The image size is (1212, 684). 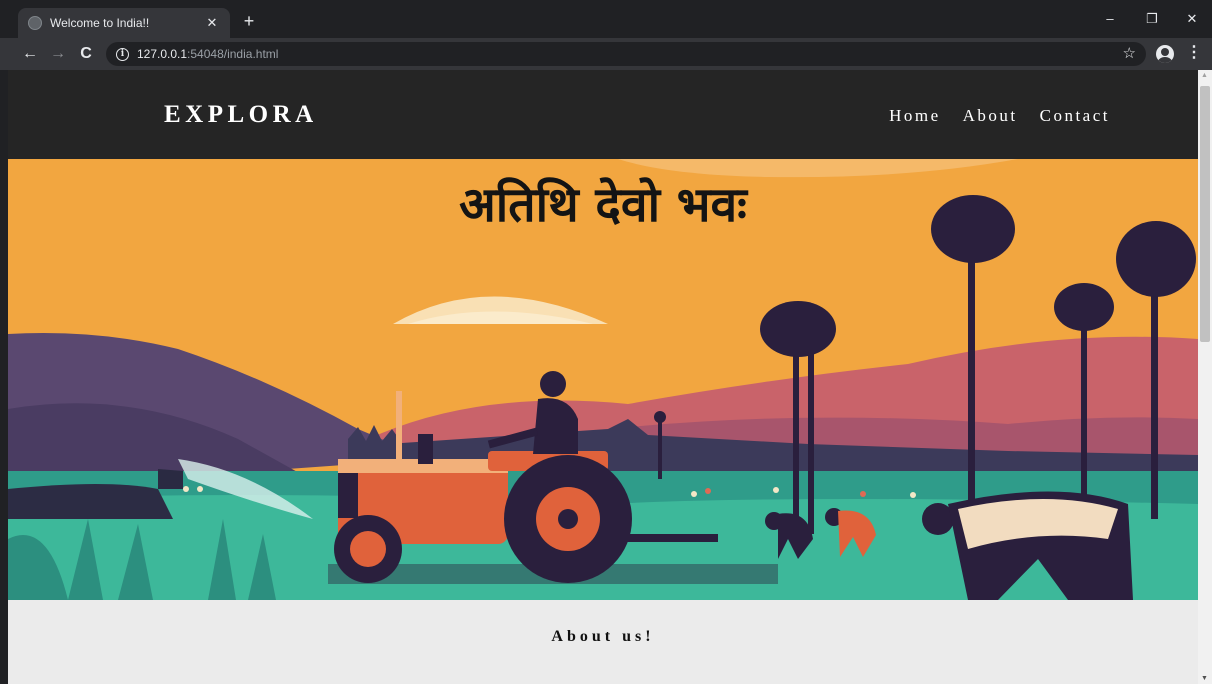 What do you see at coordinates (86, 54) in the screenshot?
I see `reload-button: C` at bounding box center [86, 54].